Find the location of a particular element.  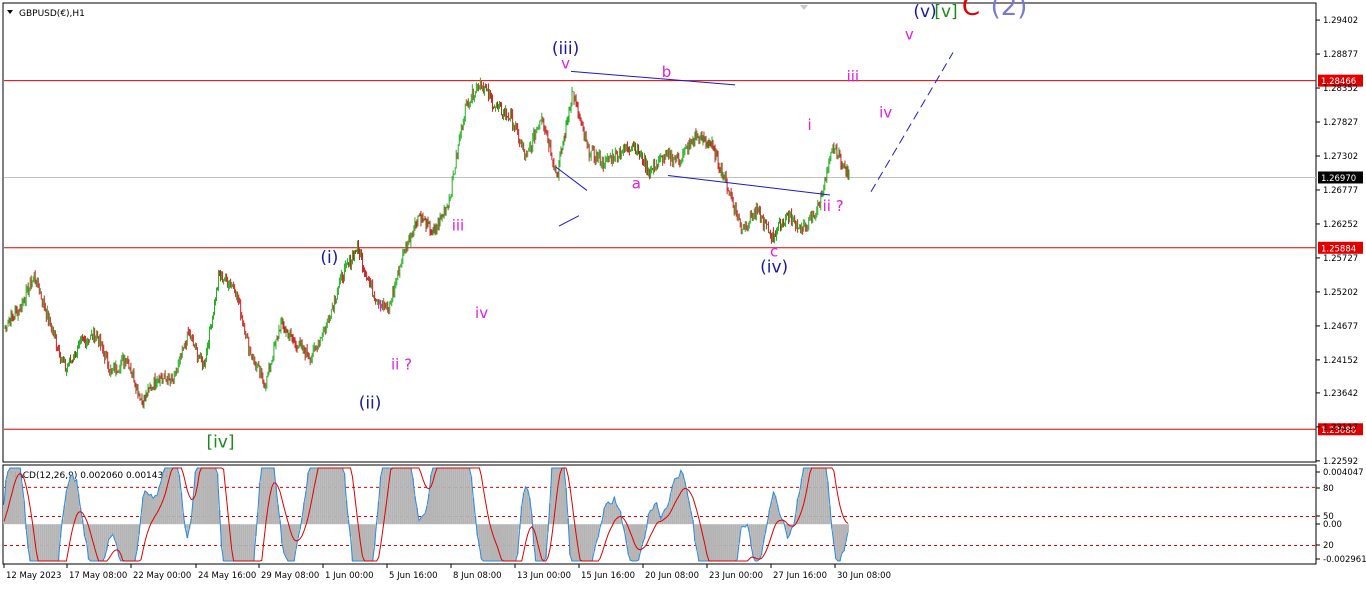

wave-label: [iv] is located at coordinates (220, 442).